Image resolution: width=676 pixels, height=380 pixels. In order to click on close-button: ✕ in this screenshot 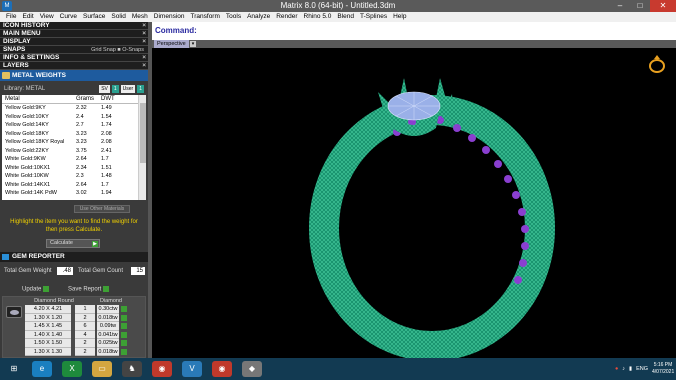, I will do `click(663, 6)`.